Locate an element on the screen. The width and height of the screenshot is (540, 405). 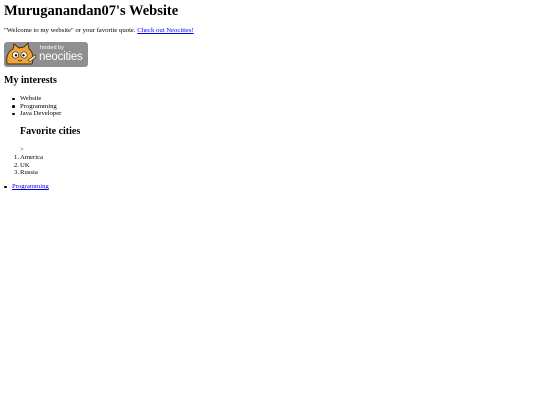
programming-link: Programming is located at coordinates (30, 186).